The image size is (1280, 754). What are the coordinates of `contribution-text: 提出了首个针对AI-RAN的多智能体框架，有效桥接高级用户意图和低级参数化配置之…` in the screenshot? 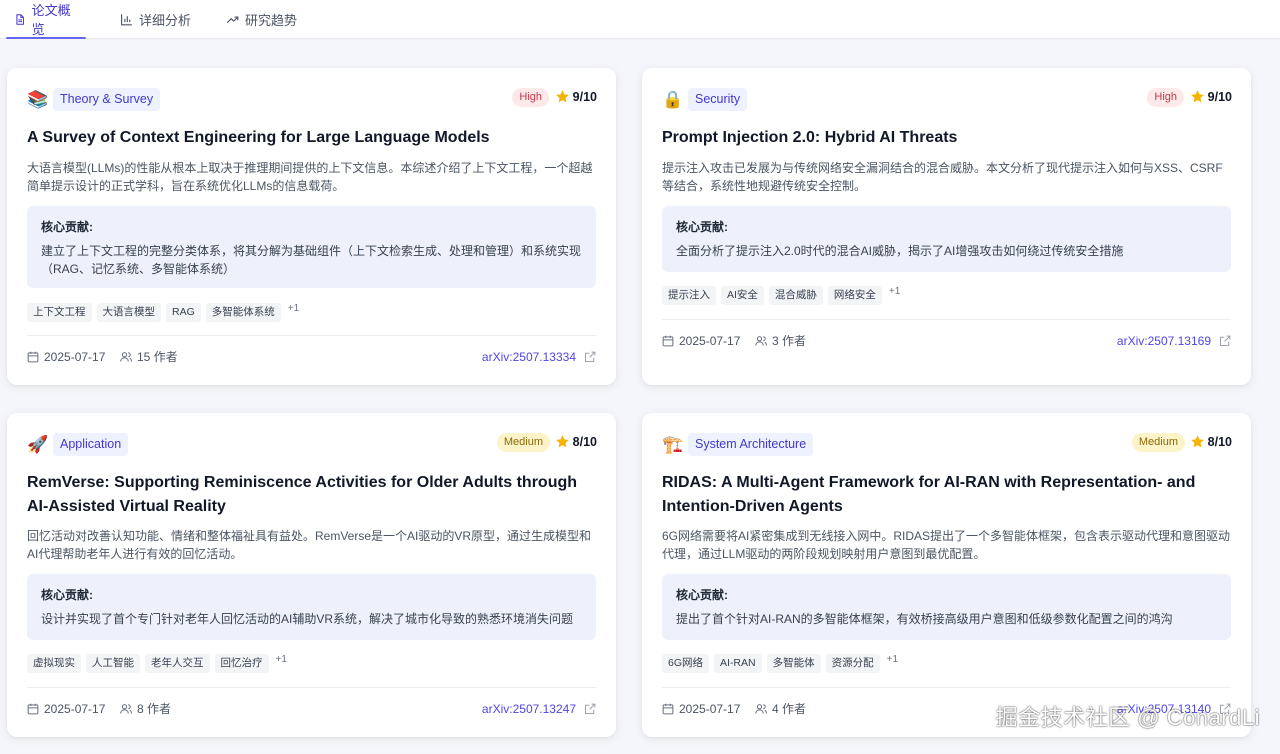 It's located at (924, 619).